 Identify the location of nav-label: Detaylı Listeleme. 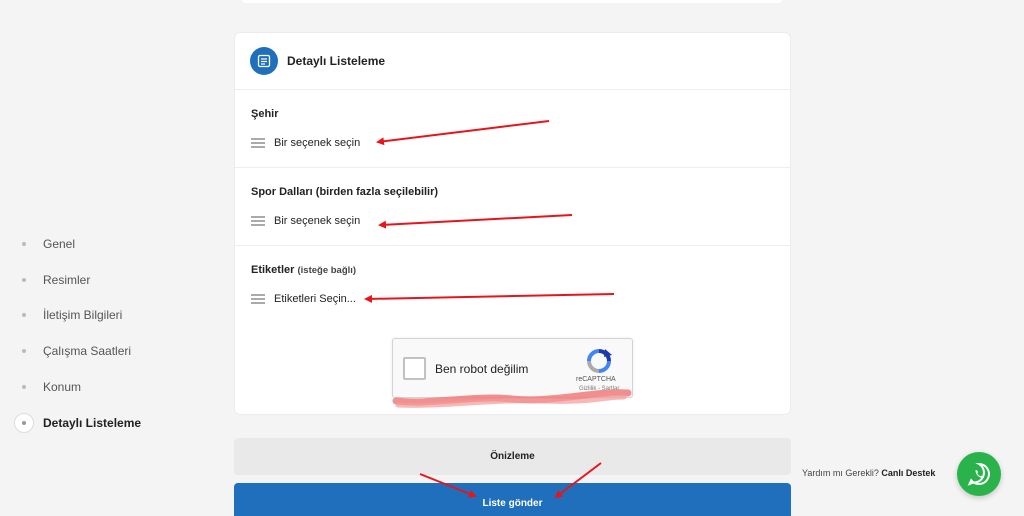
(92, 422).